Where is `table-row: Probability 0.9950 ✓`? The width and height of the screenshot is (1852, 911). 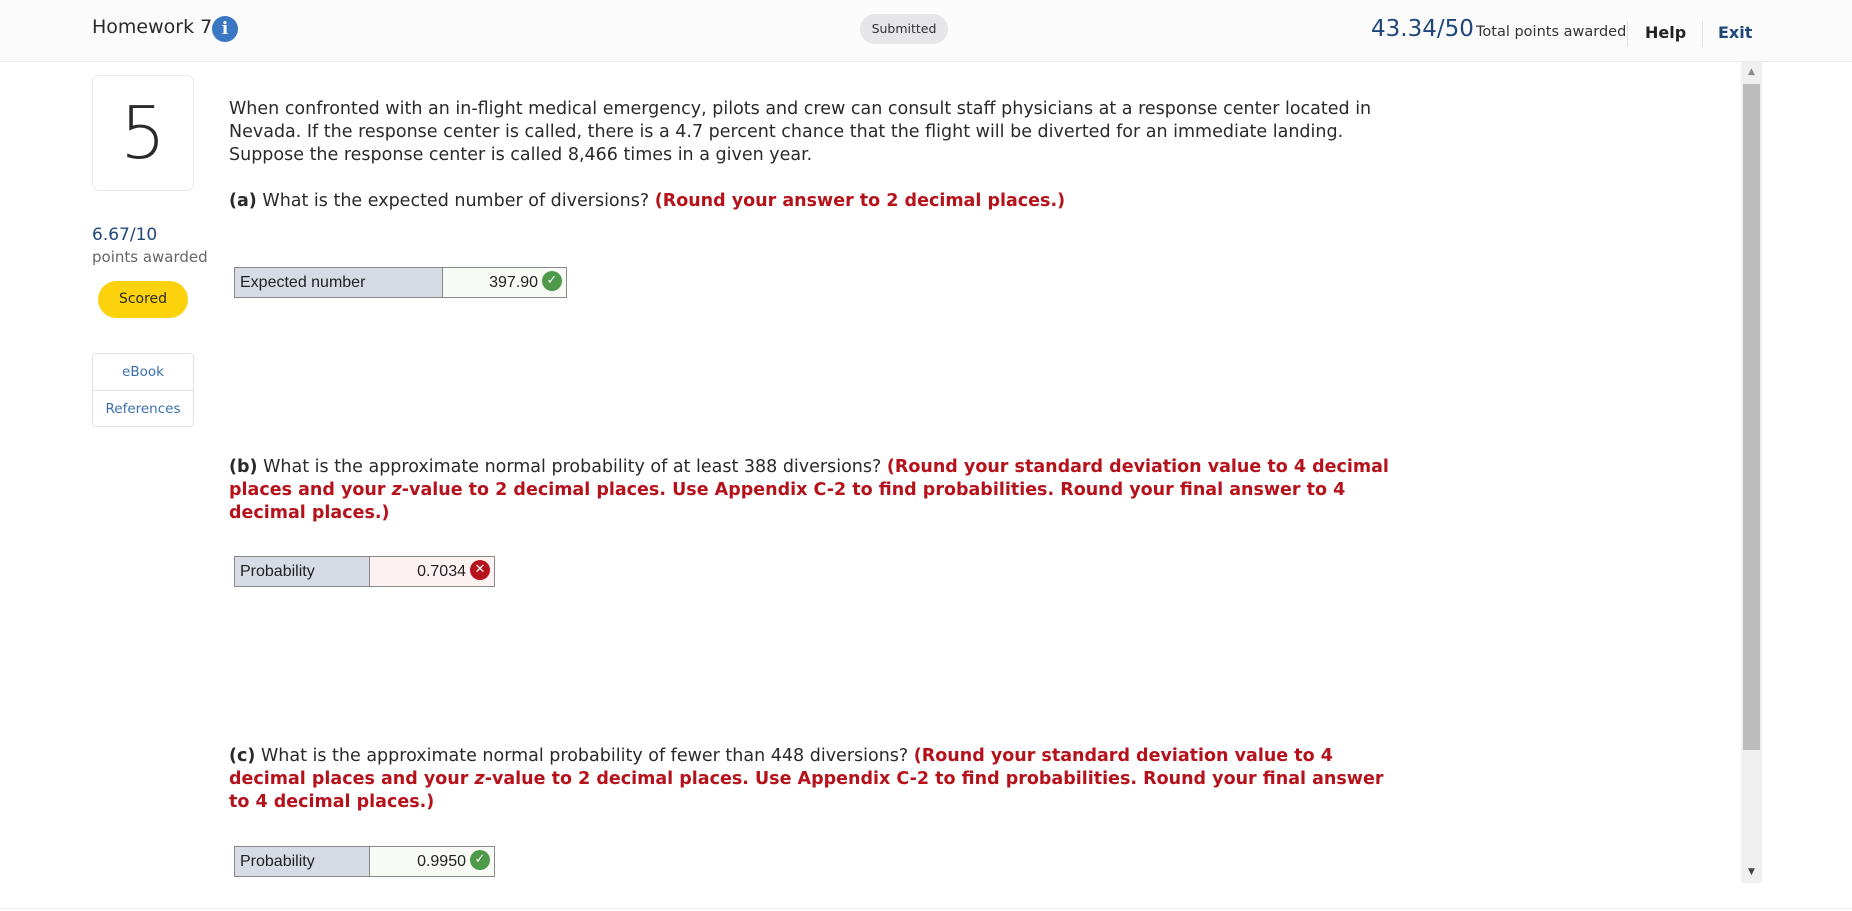
table-row: Probability 0.9950 ✓ is located at coordinates (364, 861).